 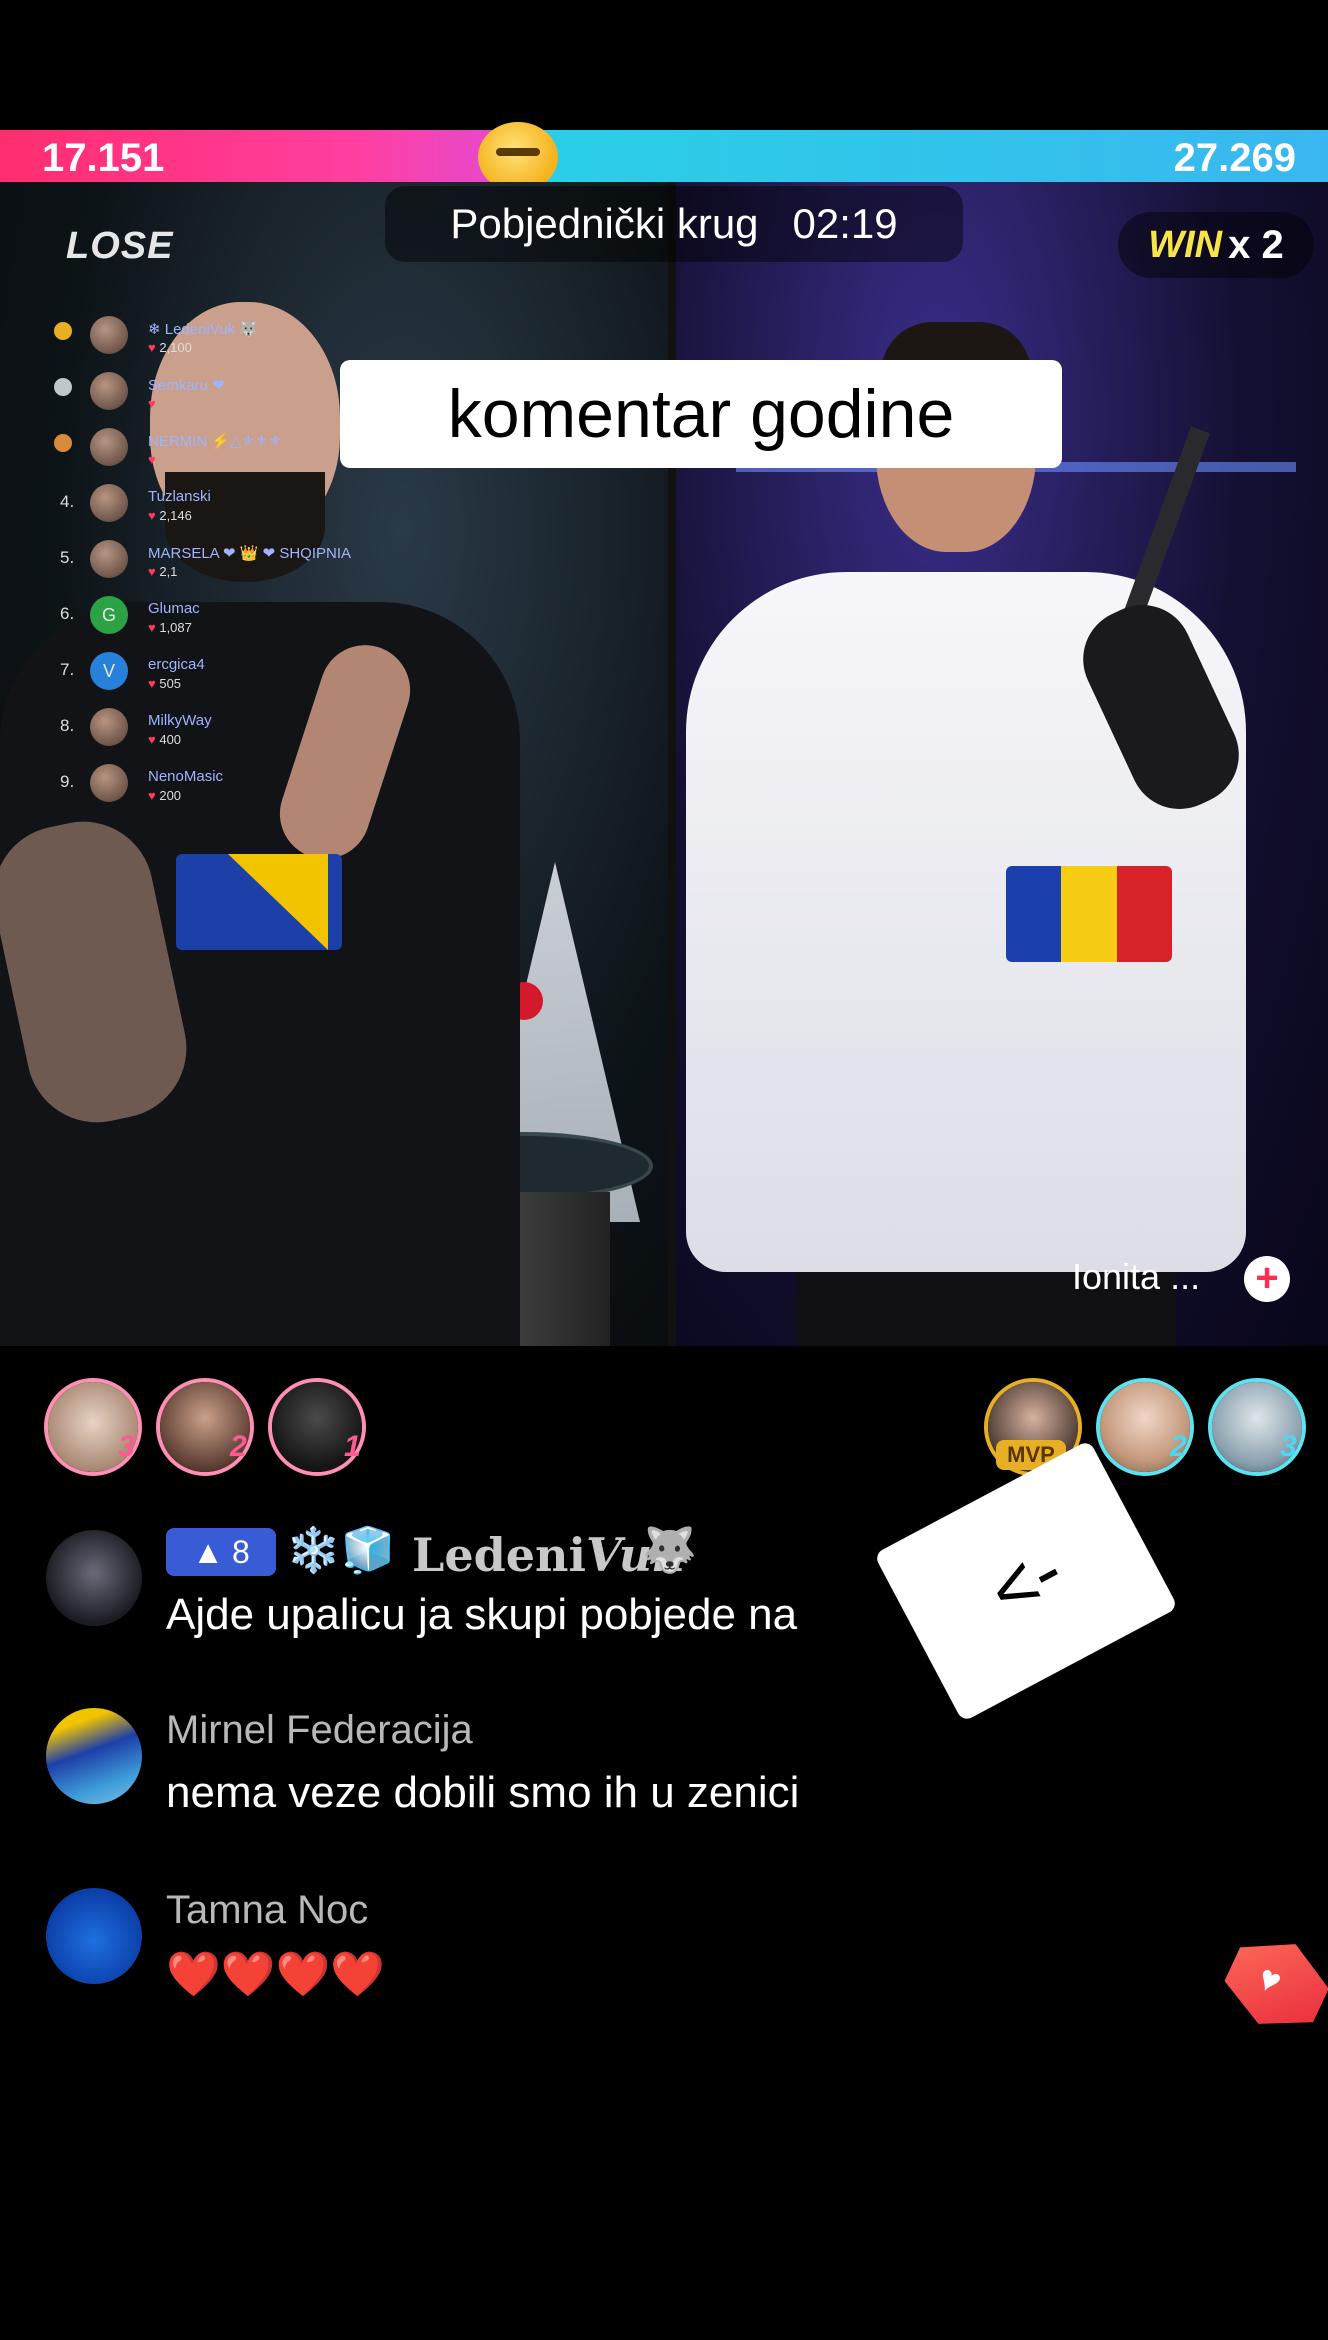 I want to click on avatar-initial: G, so click(x=108, y=615).